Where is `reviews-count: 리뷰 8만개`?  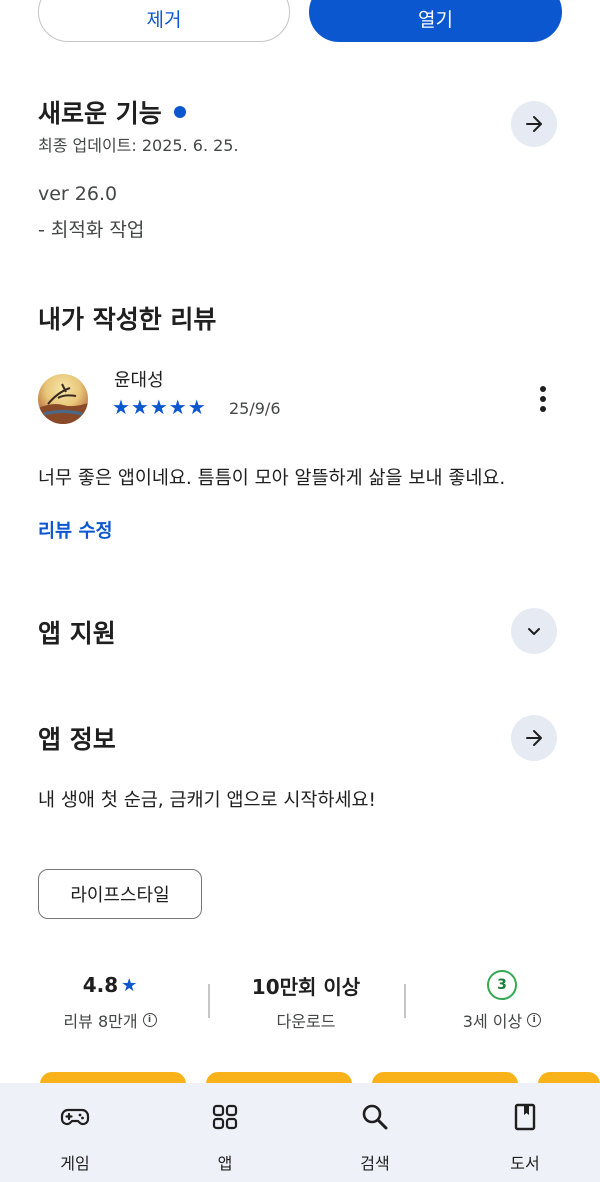 reviews-count: 리뷰 8만개 is located at coordinates (100, 1021).